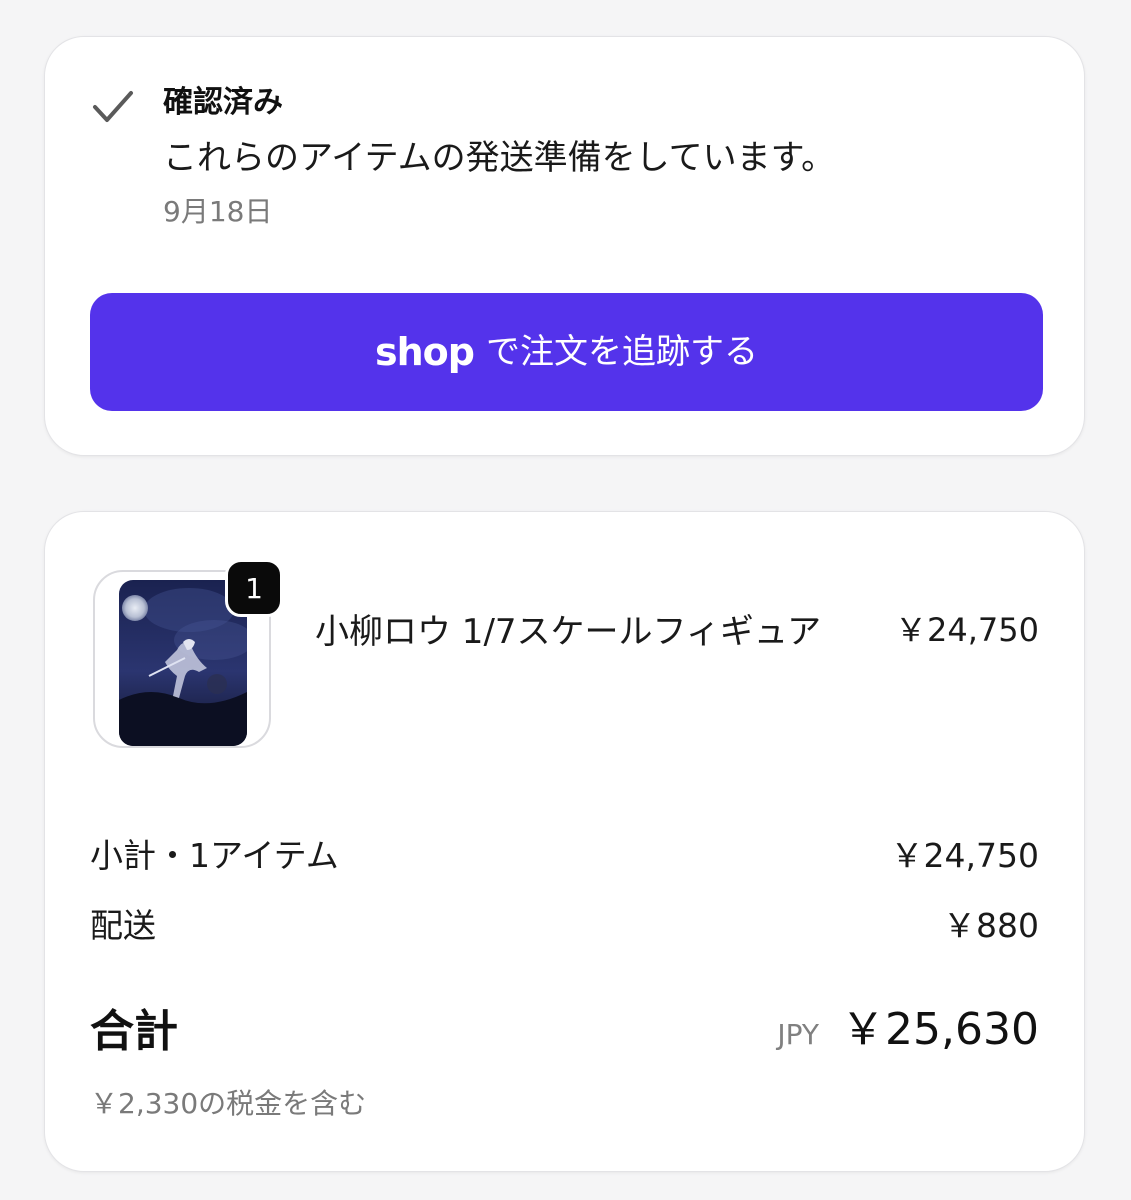 Image resolution: width=1131 pixels, height=1200 pixels. Describe the element at coordinates (499, 158) in the screenshot. I see `status-message: これらのアイテムの発送準備をしています。` at that location.